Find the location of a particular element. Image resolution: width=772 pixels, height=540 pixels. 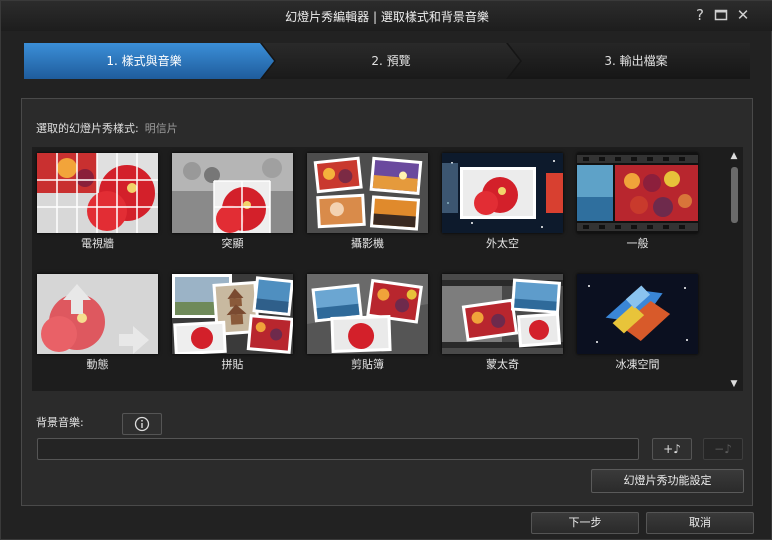

style-thumb-general: 一般 is located at coordinates (637, 201).